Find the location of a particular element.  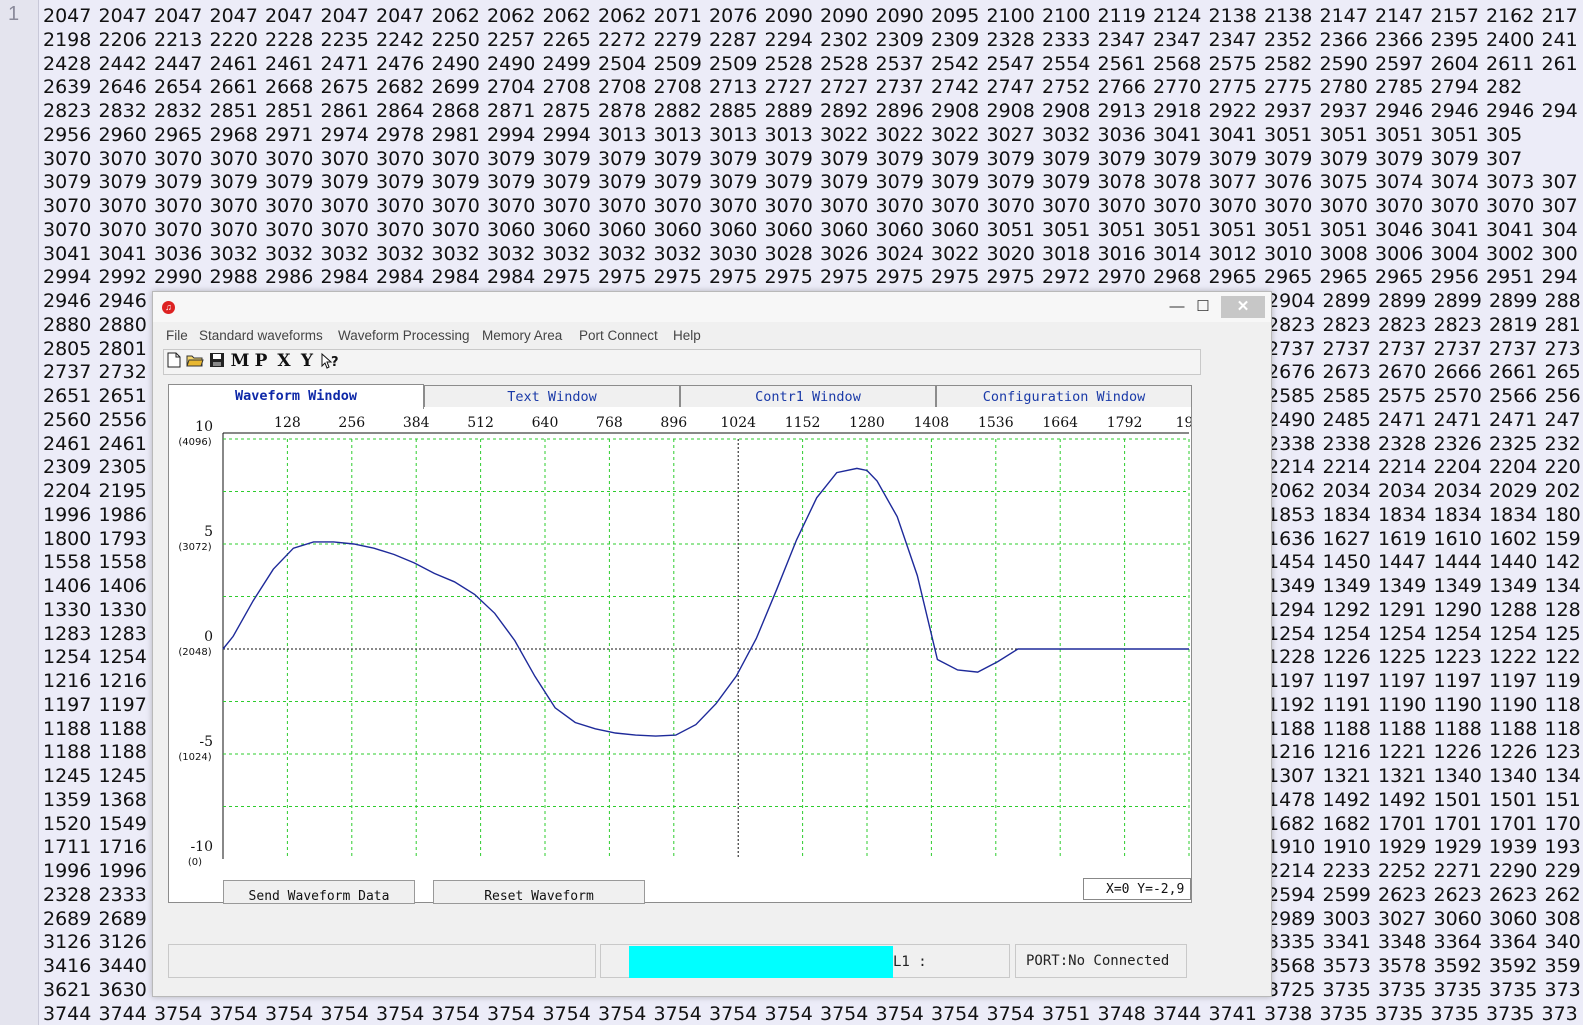

editor-value: 1216 is located at coordinates (1346, 752).